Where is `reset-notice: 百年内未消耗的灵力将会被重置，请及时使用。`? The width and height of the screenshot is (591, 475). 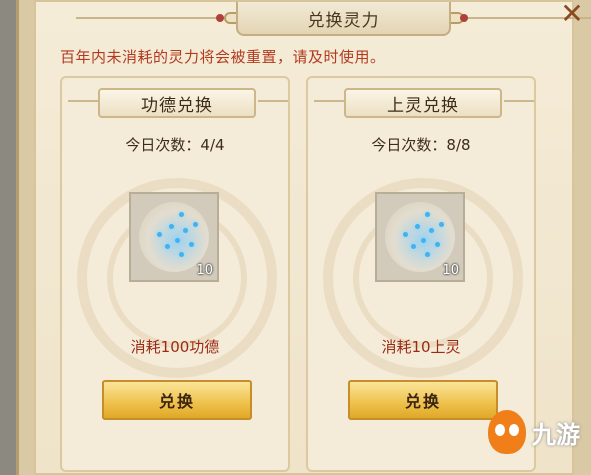
reset-notice: 百年内未消耗的灵力将会被重置，请及时使用。 is located at coordinates (223, 57).